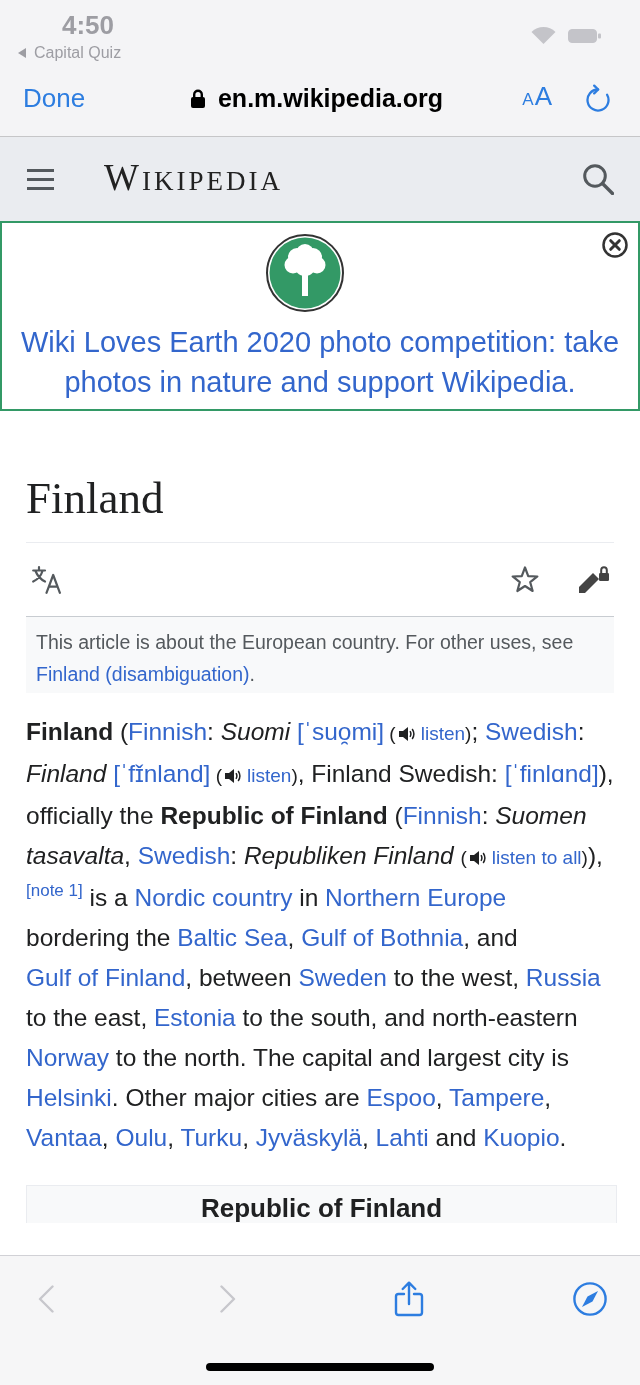 Image resolution: width=640 pixels, height=1385 pixels. What do you see at coordinates (308, 1137) in the screenshot?
I see `article-link: Jyväskylä` at bounding box center [308, 1137].